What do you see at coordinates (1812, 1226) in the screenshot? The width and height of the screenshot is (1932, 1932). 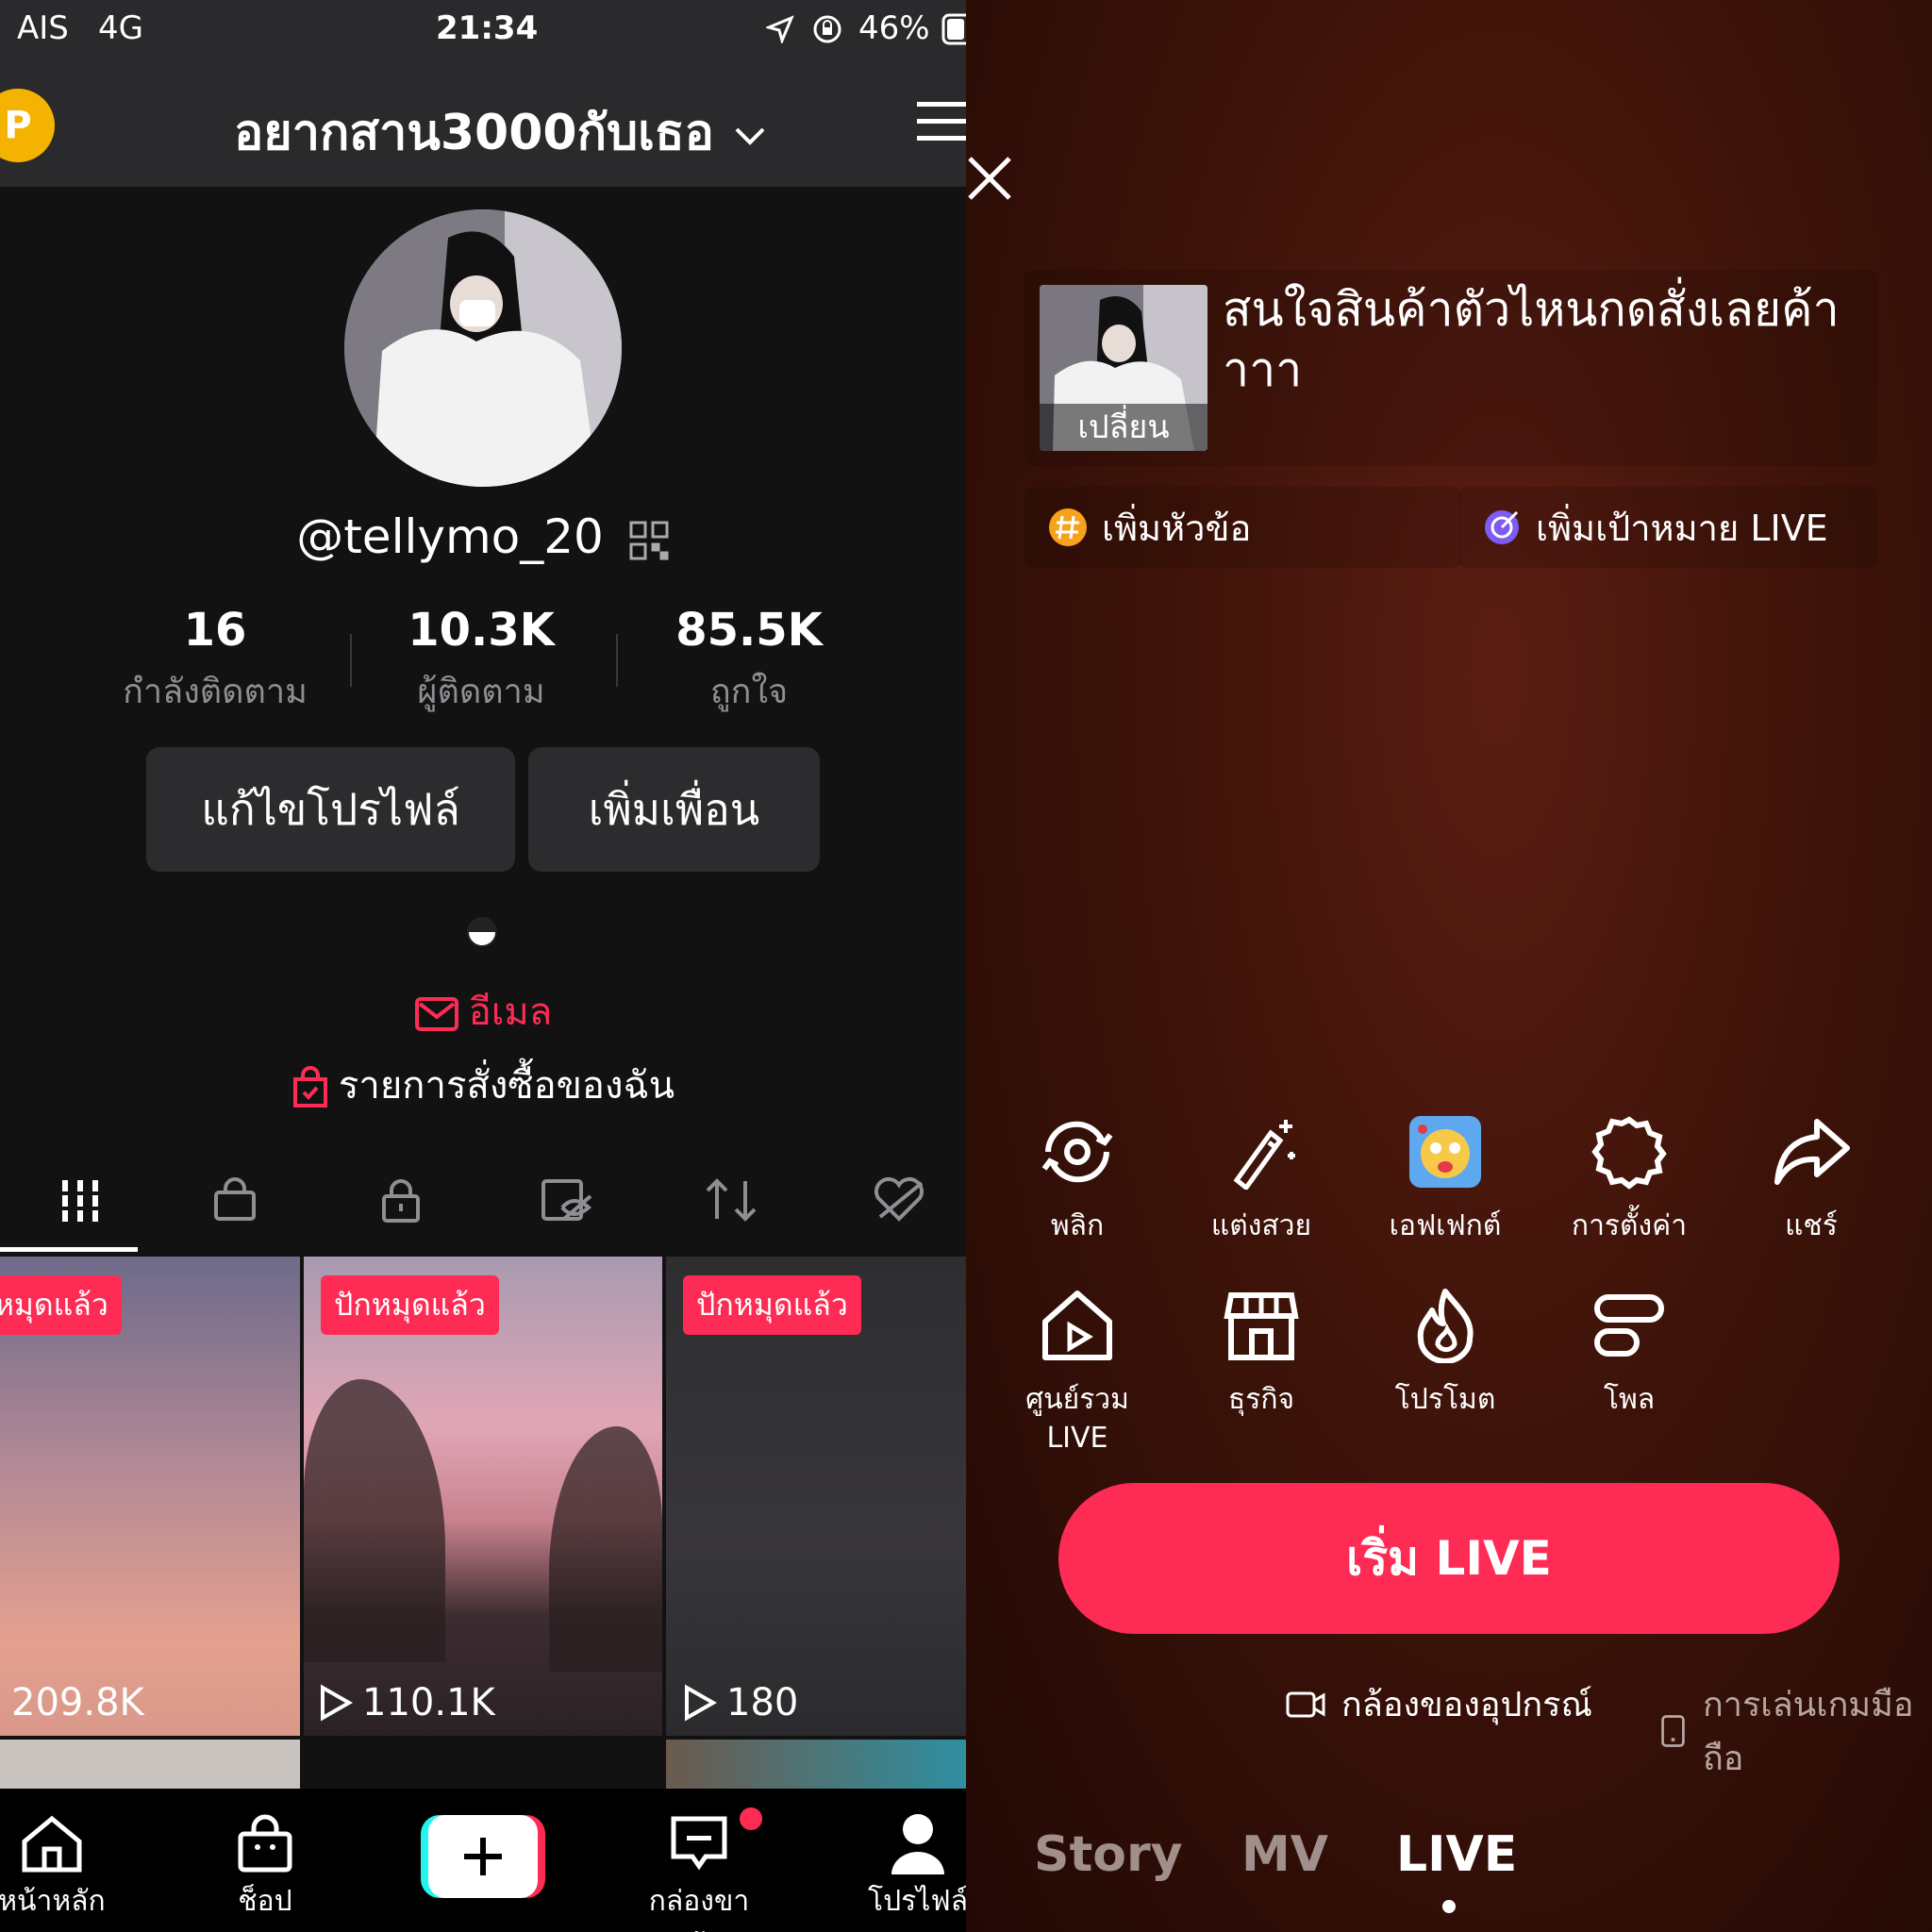 I see `tool-label: แชร์` at bounding box center [1812, 1226].